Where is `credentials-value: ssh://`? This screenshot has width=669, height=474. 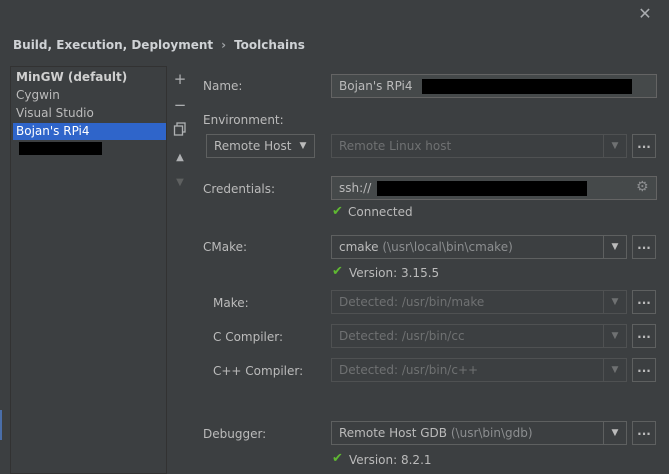
credentials-value: ssh:// is located at coordinates (355, 188).